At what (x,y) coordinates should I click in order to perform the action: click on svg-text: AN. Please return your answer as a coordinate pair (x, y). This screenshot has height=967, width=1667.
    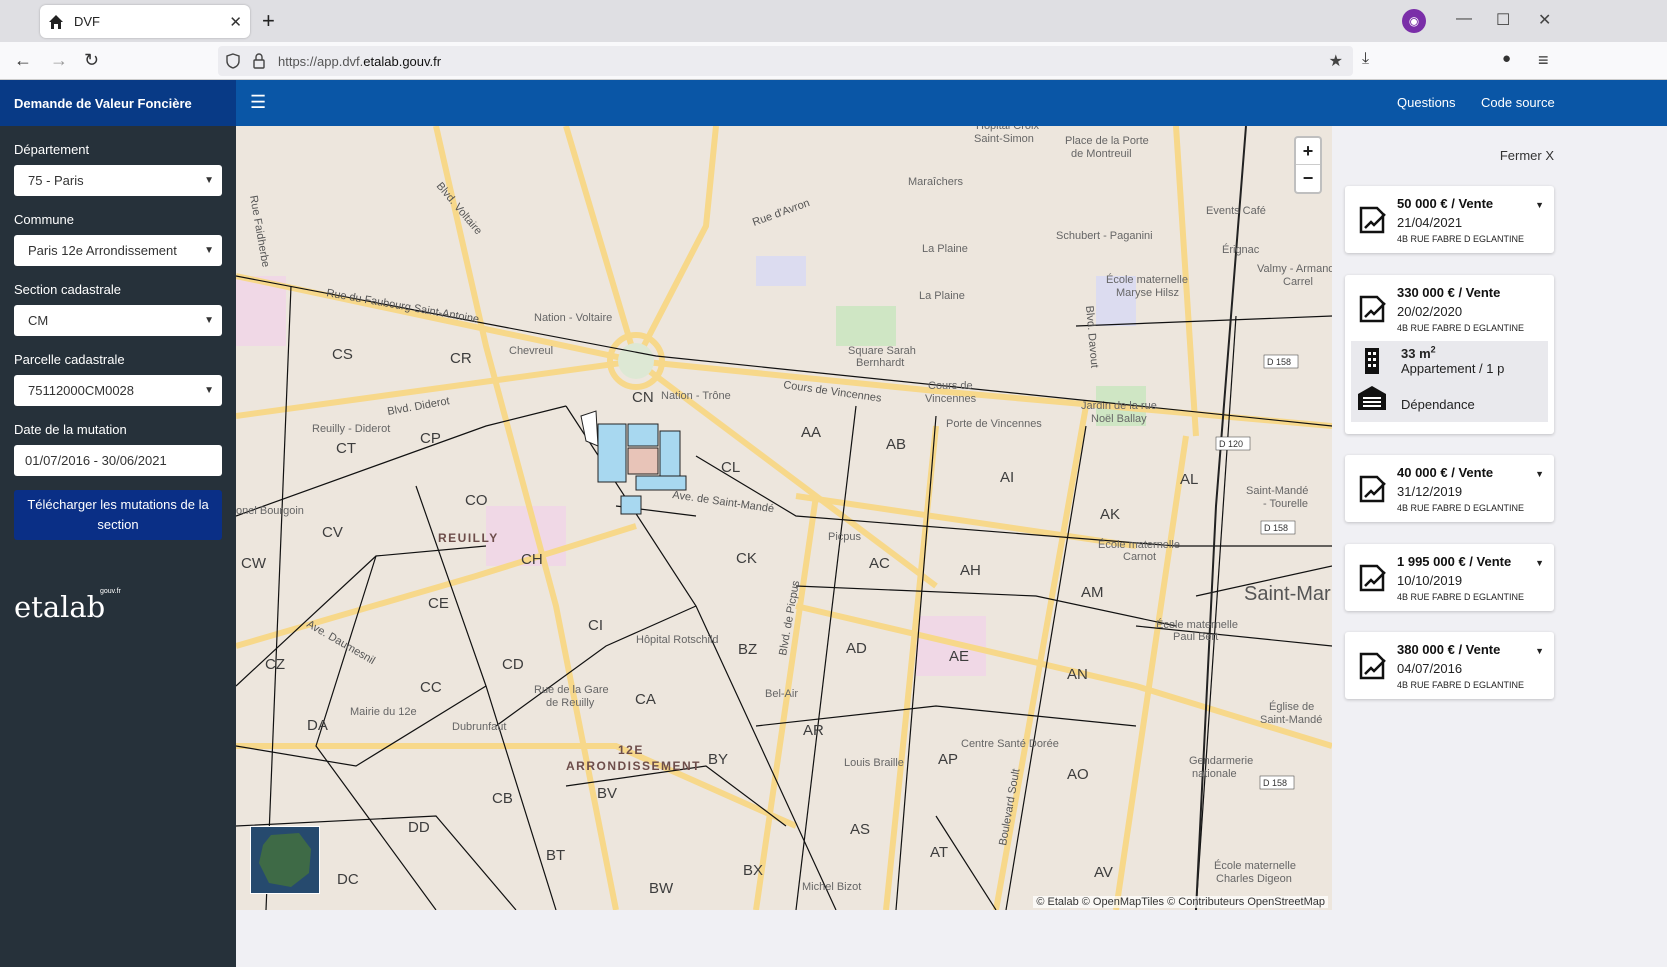
    Looking at the image, I should click on (1077, 674).